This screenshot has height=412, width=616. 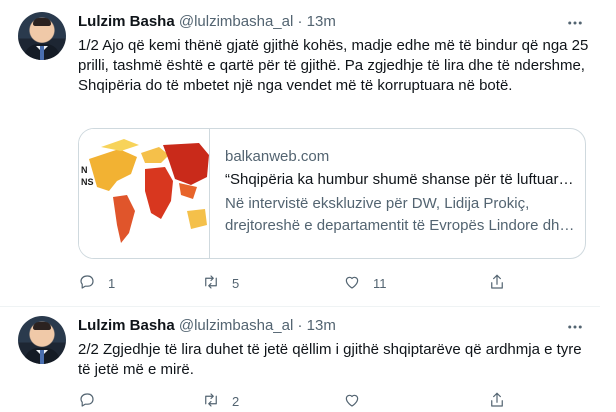 I want to click on card-domain: balkanweb.com, so click(x=277, y=156).